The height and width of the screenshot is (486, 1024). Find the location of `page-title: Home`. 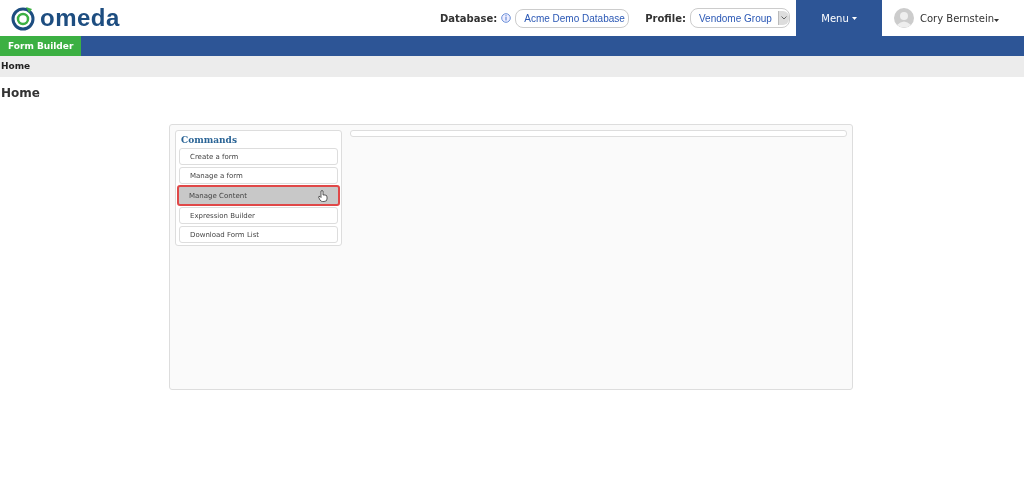

page-title: Home is located at coordinates (20, 93).